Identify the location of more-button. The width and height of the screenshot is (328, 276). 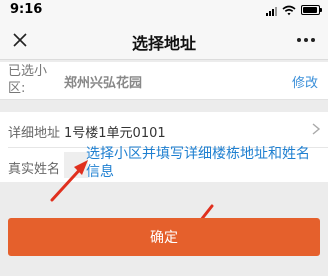
(306, 40).